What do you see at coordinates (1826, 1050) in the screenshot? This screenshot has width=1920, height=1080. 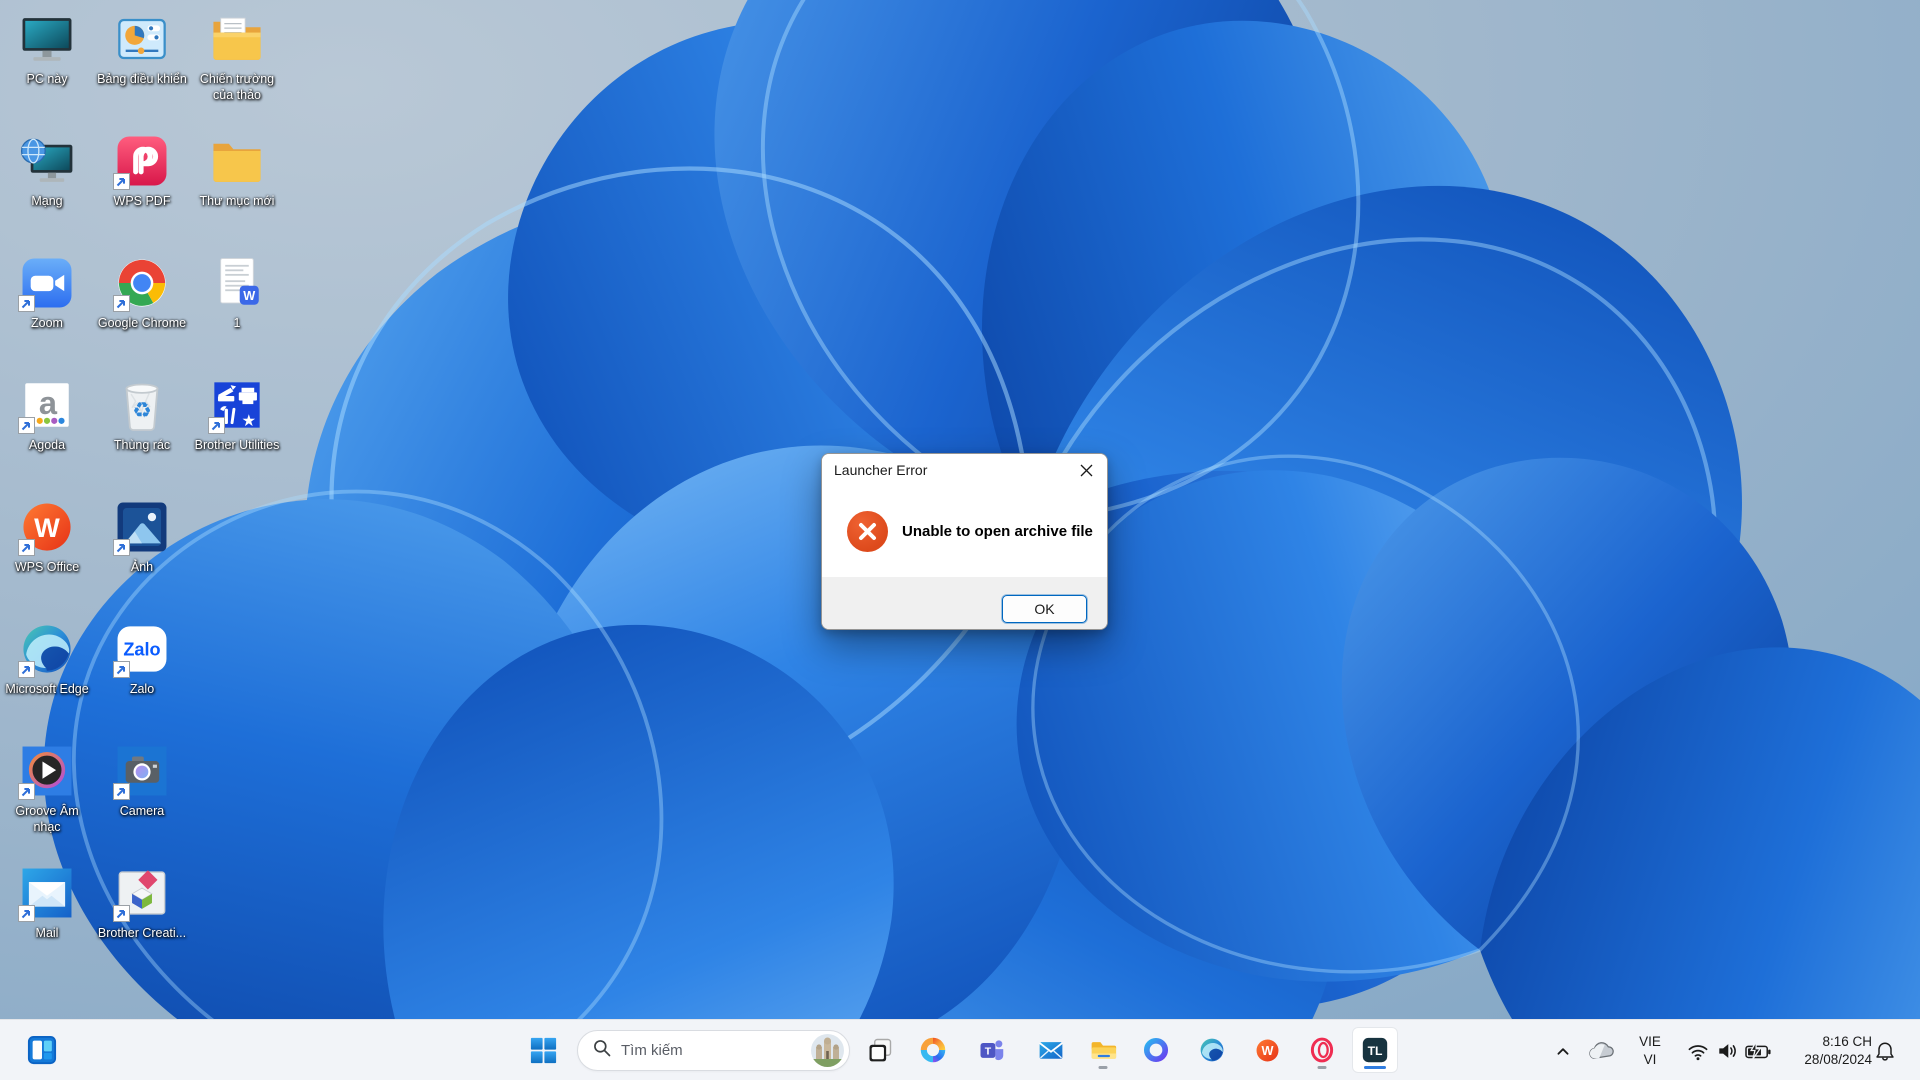 I see `clock: 8:16 CH 28/08/2024` at bounding box center [1826, 1050].